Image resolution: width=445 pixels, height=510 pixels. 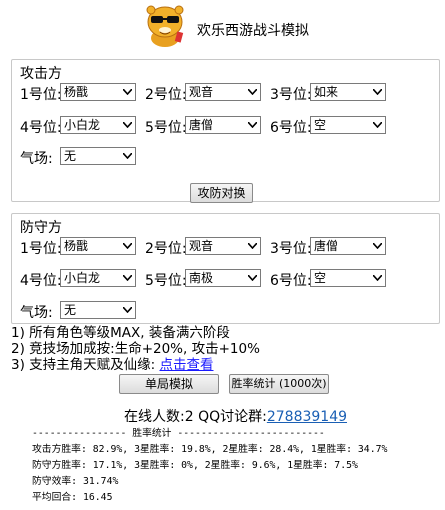 I want to click on single-simulation-button: 单局模拟, so click(x=169, y=384).